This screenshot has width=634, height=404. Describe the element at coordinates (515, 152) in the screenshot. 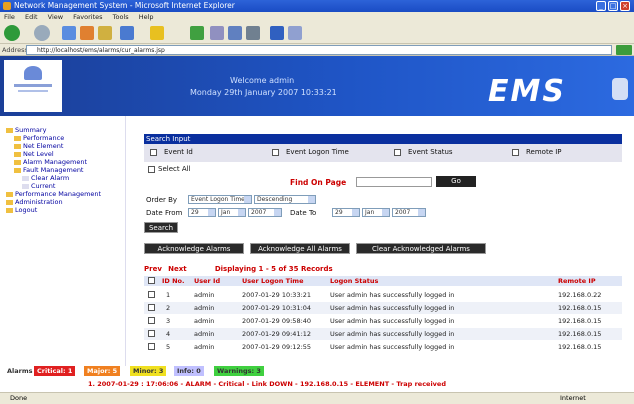

I see `checkbox-remote-ip` at that location.